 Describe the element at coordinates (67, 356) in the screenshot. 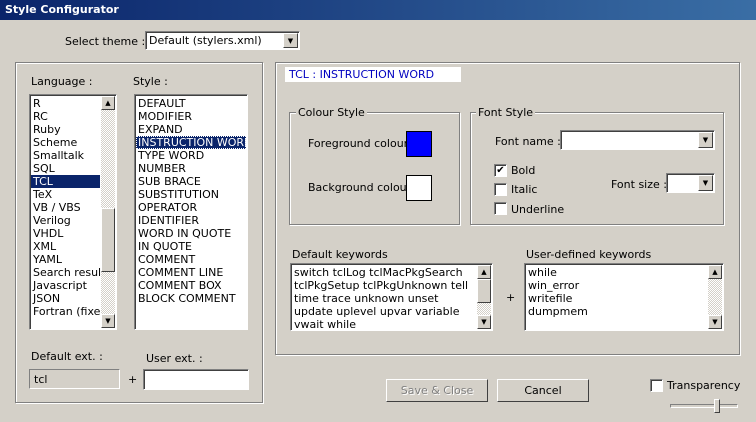

I see `default-ext-label: Default ext. :` at that location.